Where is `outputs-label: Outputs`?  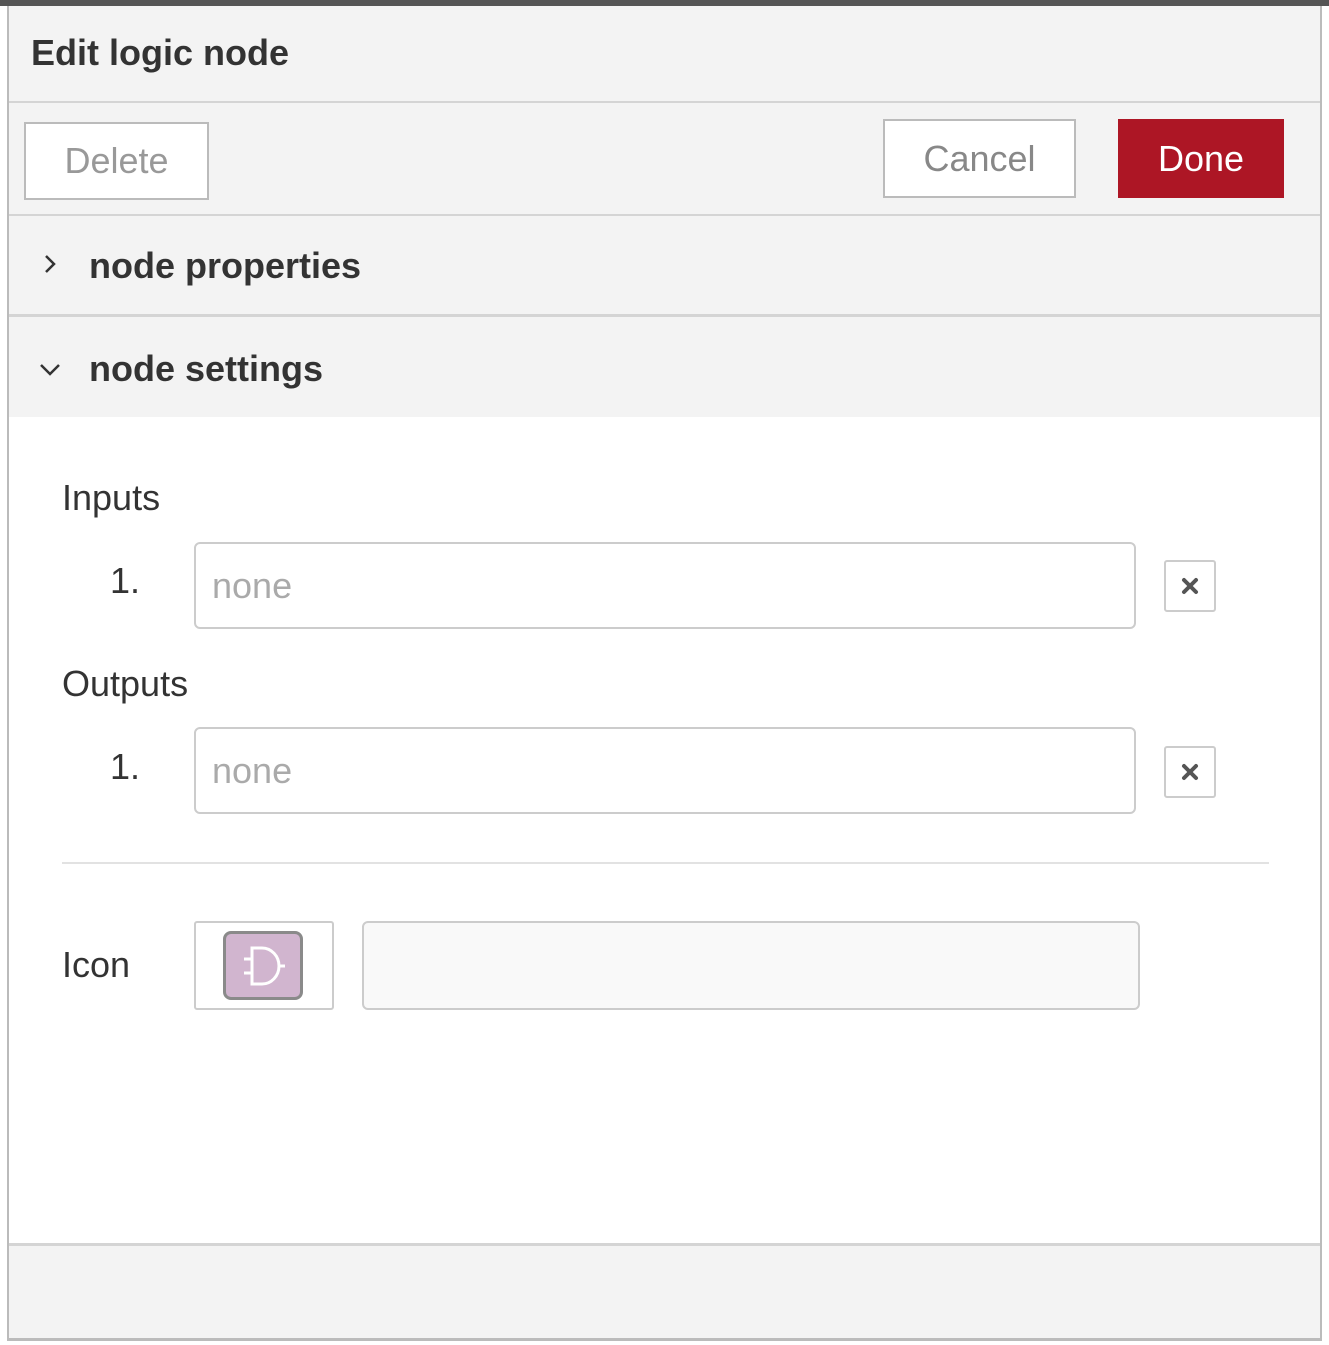
outputs-label: Outputs is located at coordinates (125, 683).